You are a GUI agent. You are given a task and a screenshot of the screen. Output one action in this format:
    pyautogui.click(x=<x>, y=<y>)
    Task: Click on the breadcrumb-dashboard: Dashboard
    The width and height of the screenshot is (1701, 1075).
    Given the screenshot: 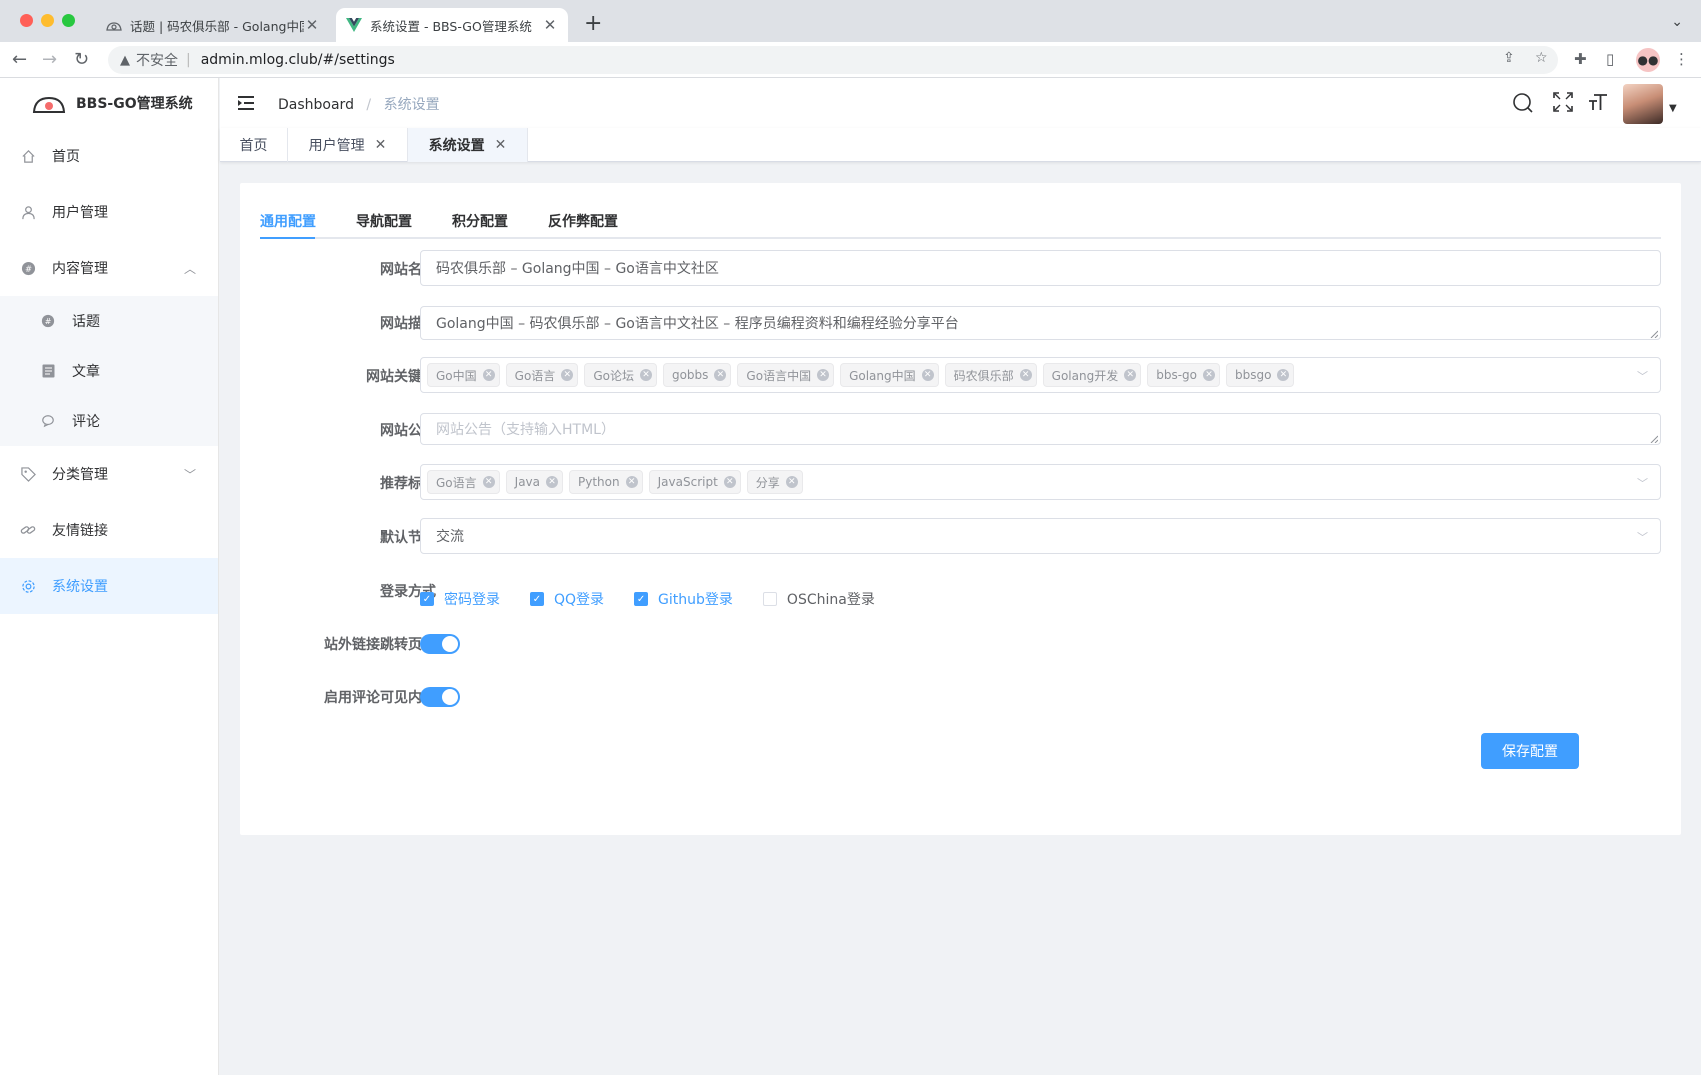 What is the action you would take?
    pyautogui.click(x=316, y=105)
    